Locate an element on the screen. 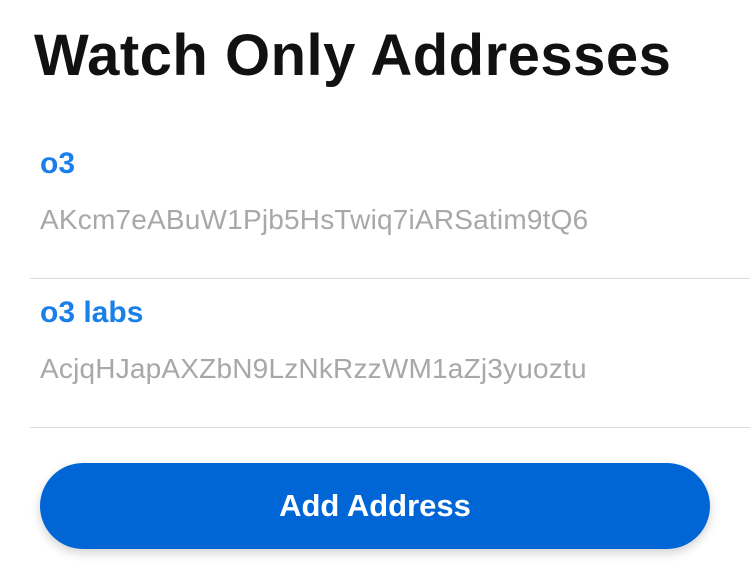 The height and width of the screenshot is (579, 750). address-value: AKcm7eABuW1Pjb5HsTwiq7iARSatim9tQ6 is located at coordinates (314, 219).